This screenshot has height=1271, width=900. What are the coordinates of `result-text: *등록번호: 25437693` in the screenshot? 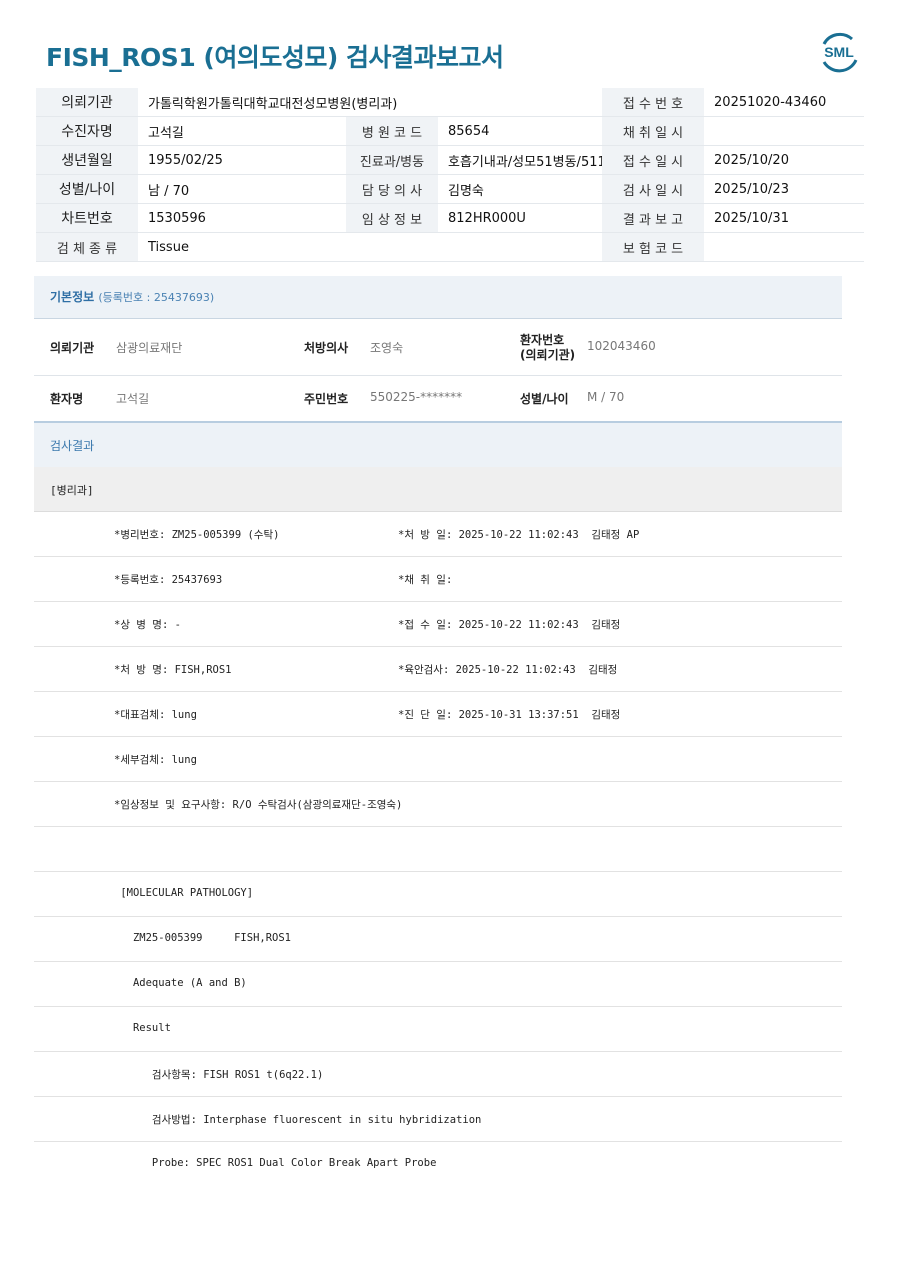 It's located at (168, 580).